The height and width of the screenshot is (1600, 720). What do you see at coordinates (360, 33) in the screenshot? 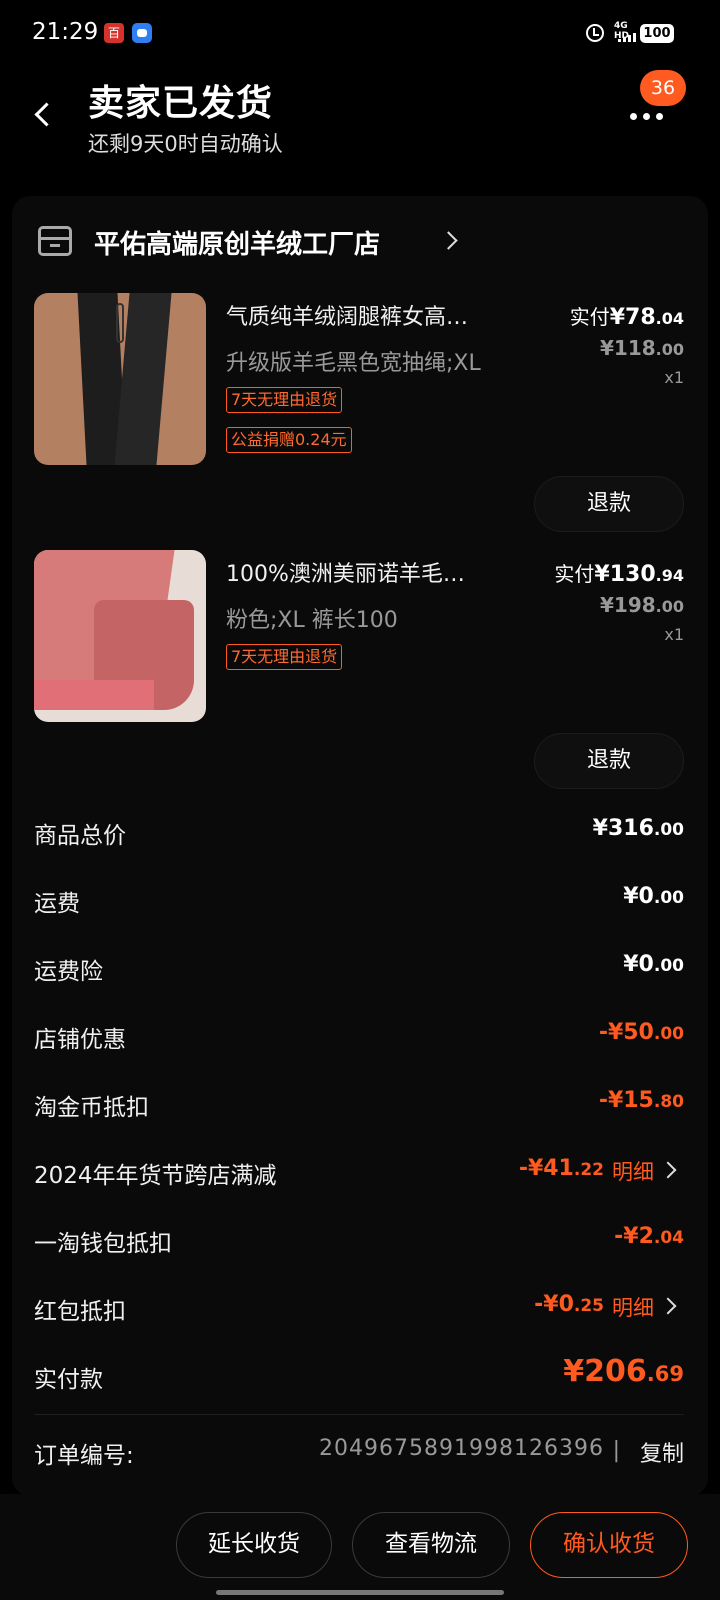
I see `status-bar: 21:29 百 4G HD 100` at bounding box center [360, 33].